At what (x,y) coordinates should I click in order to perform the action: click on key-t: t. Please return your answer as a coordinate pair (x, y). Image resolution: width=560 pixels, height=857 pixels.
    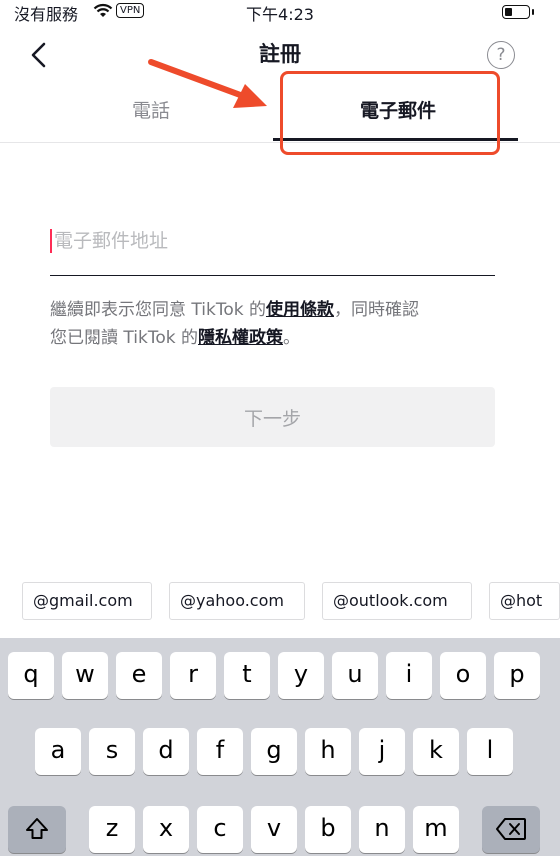
    Looking at the image, I should click on (247, 675).